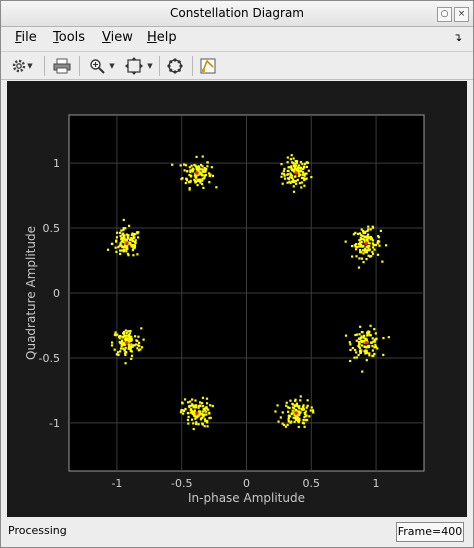  I want to click on zoom-button: ▼, so click(102, 66).